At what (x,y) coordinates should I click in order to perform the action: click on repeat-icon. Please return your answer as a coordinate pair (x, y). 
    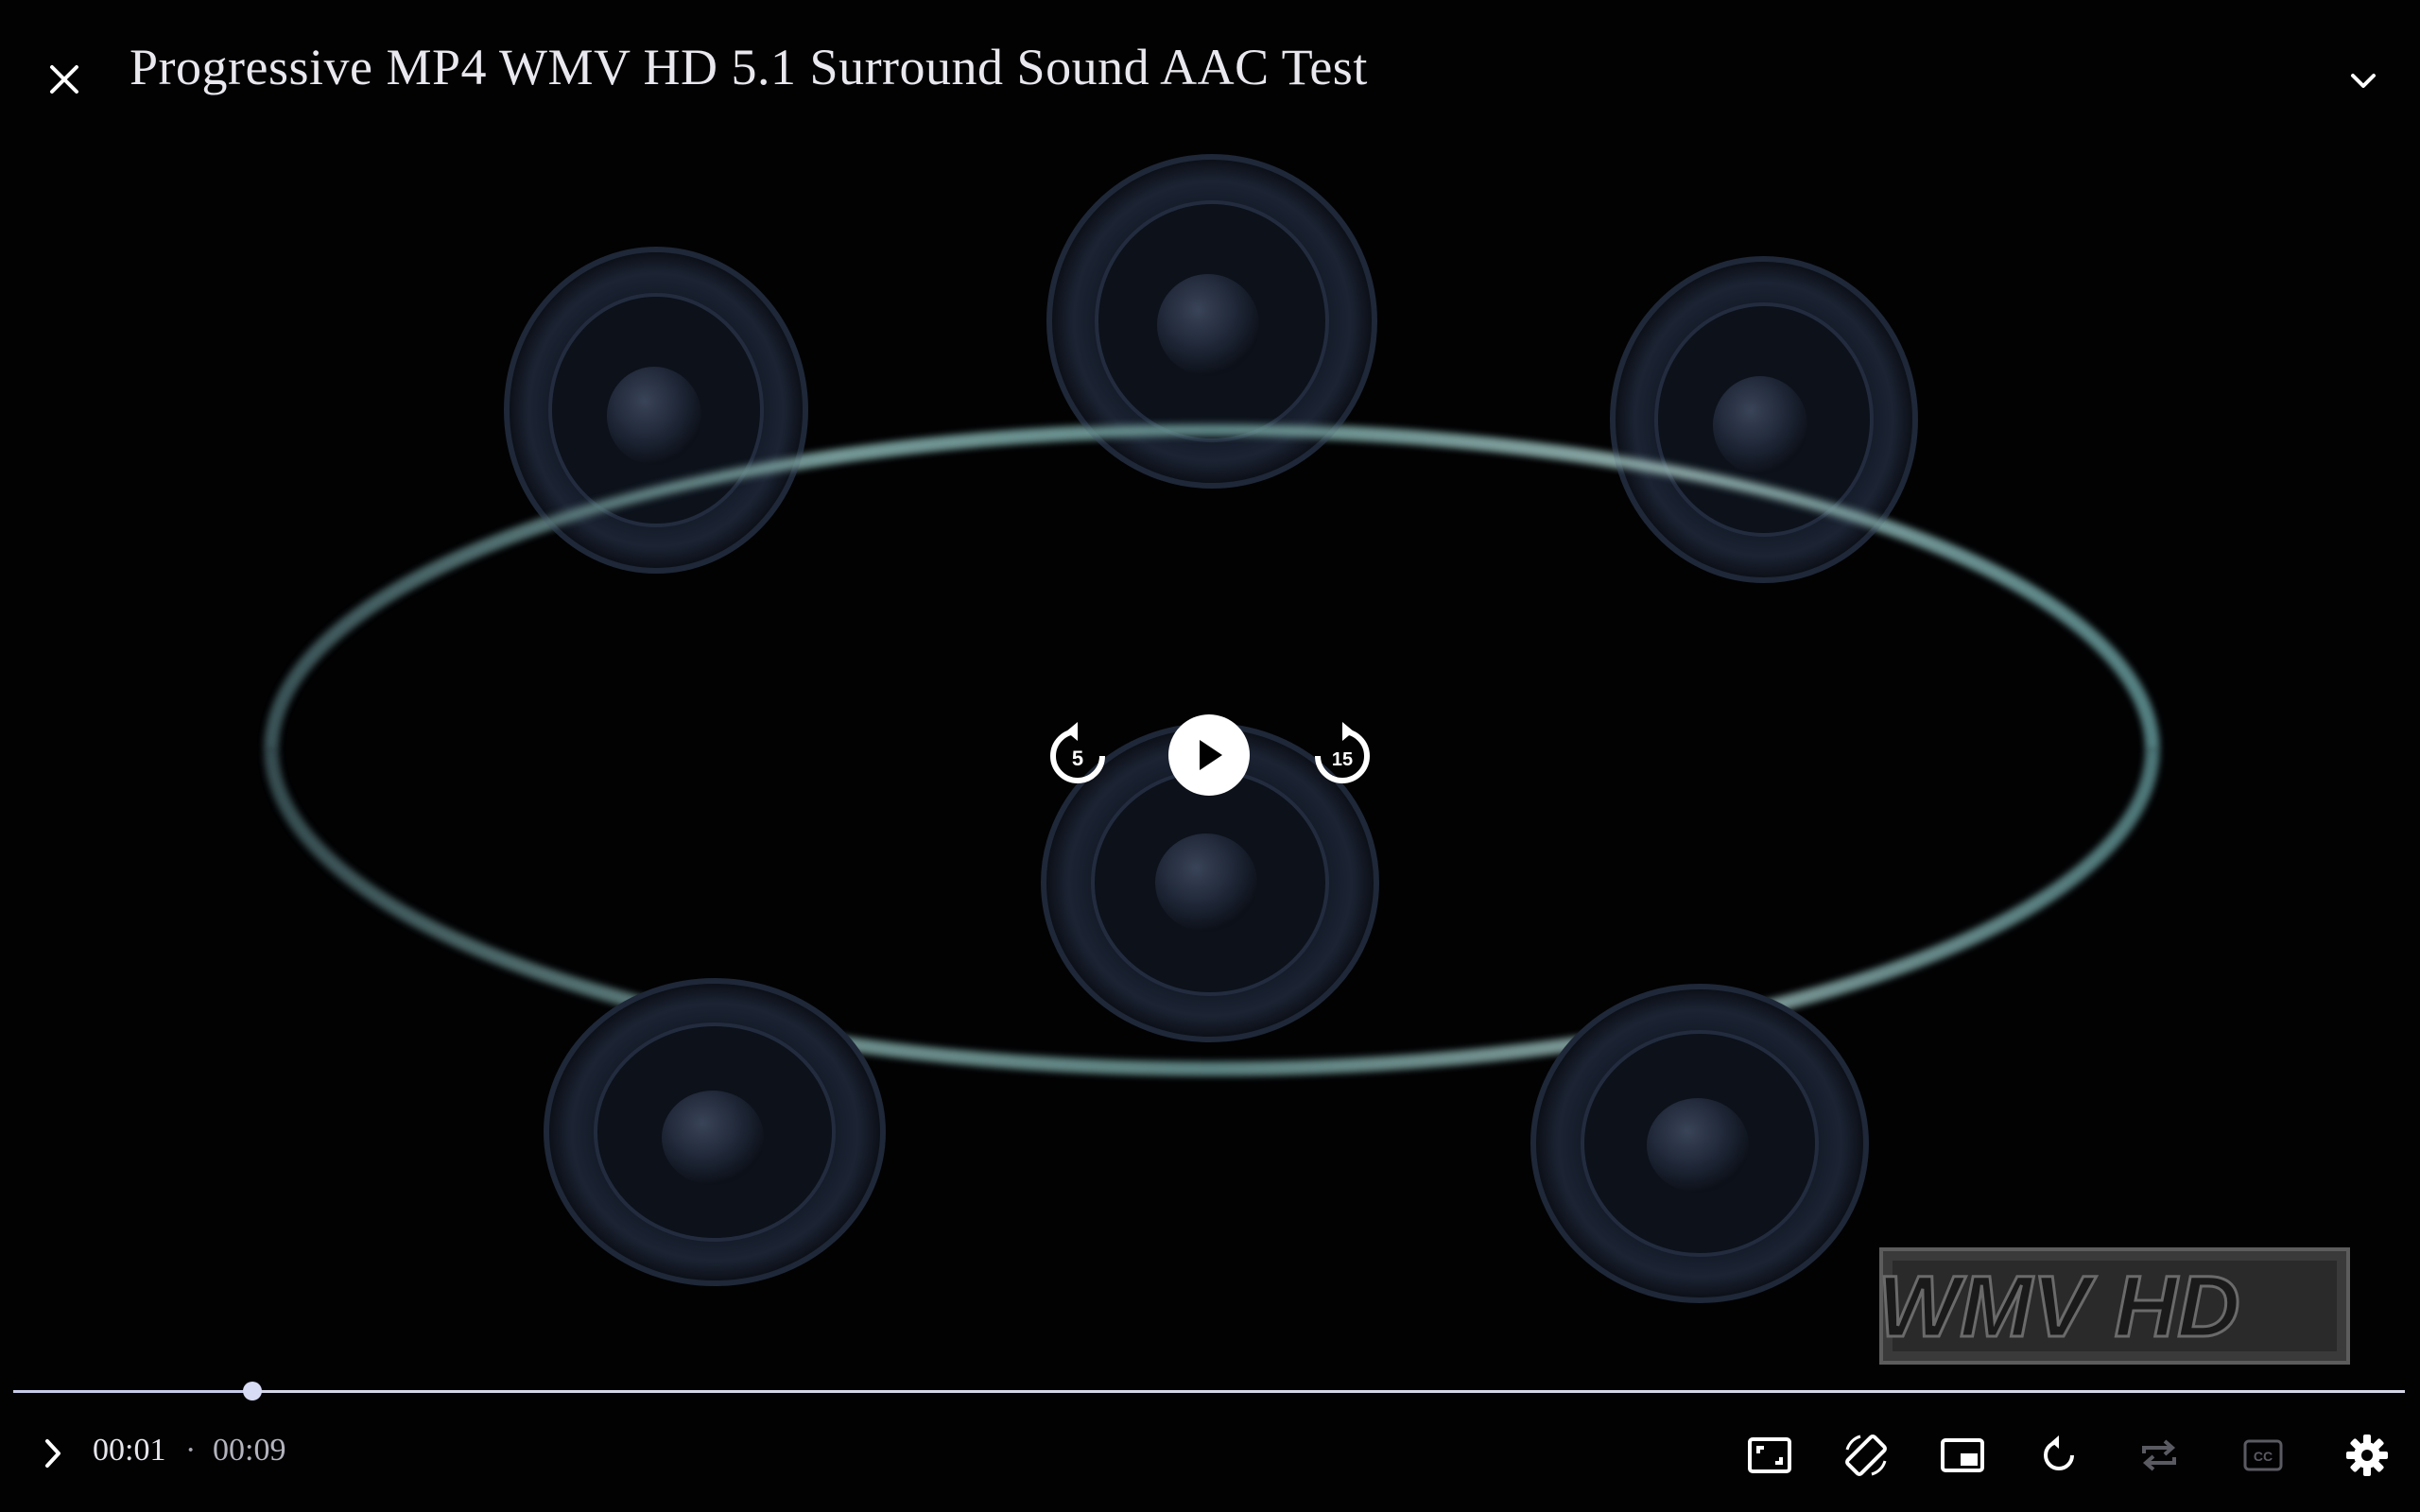
    Looking at the image, I should click on (2159, 1455).